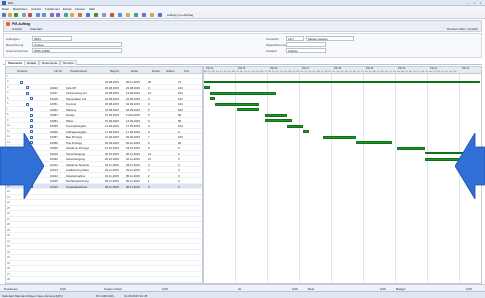 The width and height of the screenshot is (485, 298). Describe the element at coordinates (133, 159) in the screenshot. I see `cell-end: 02.11.2015` at that location.